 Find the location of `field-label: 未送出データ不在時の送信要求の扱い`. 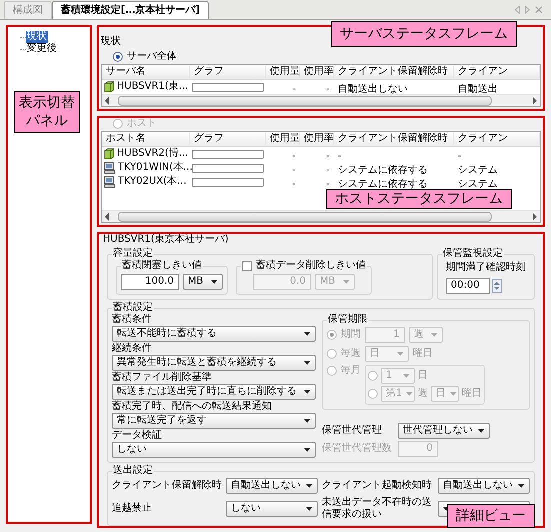

field-label: 未送出データ不在時の送信要求の扱い is located at coordinates (377, 509).